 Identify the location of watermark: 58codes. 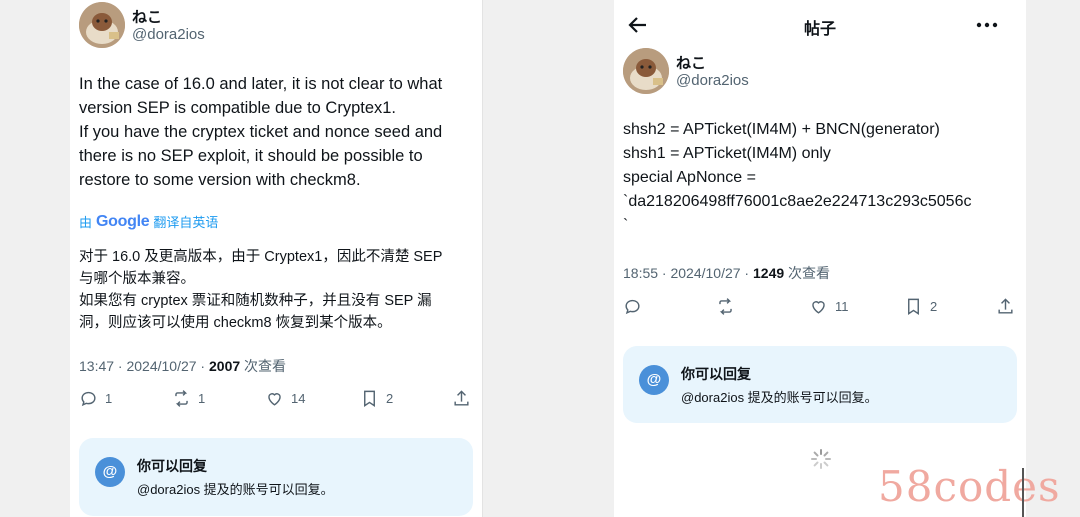
(969, 486).